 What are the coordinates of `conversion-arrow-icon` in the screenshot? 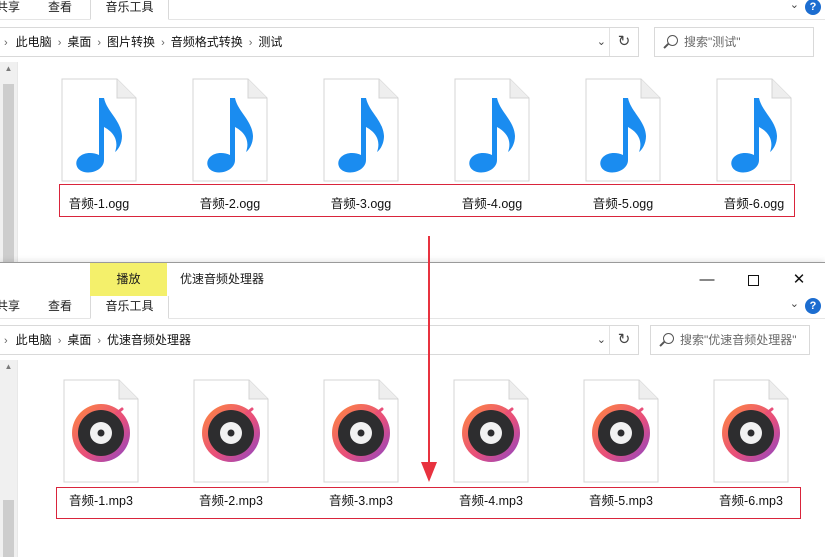 It's located at (429, 359).